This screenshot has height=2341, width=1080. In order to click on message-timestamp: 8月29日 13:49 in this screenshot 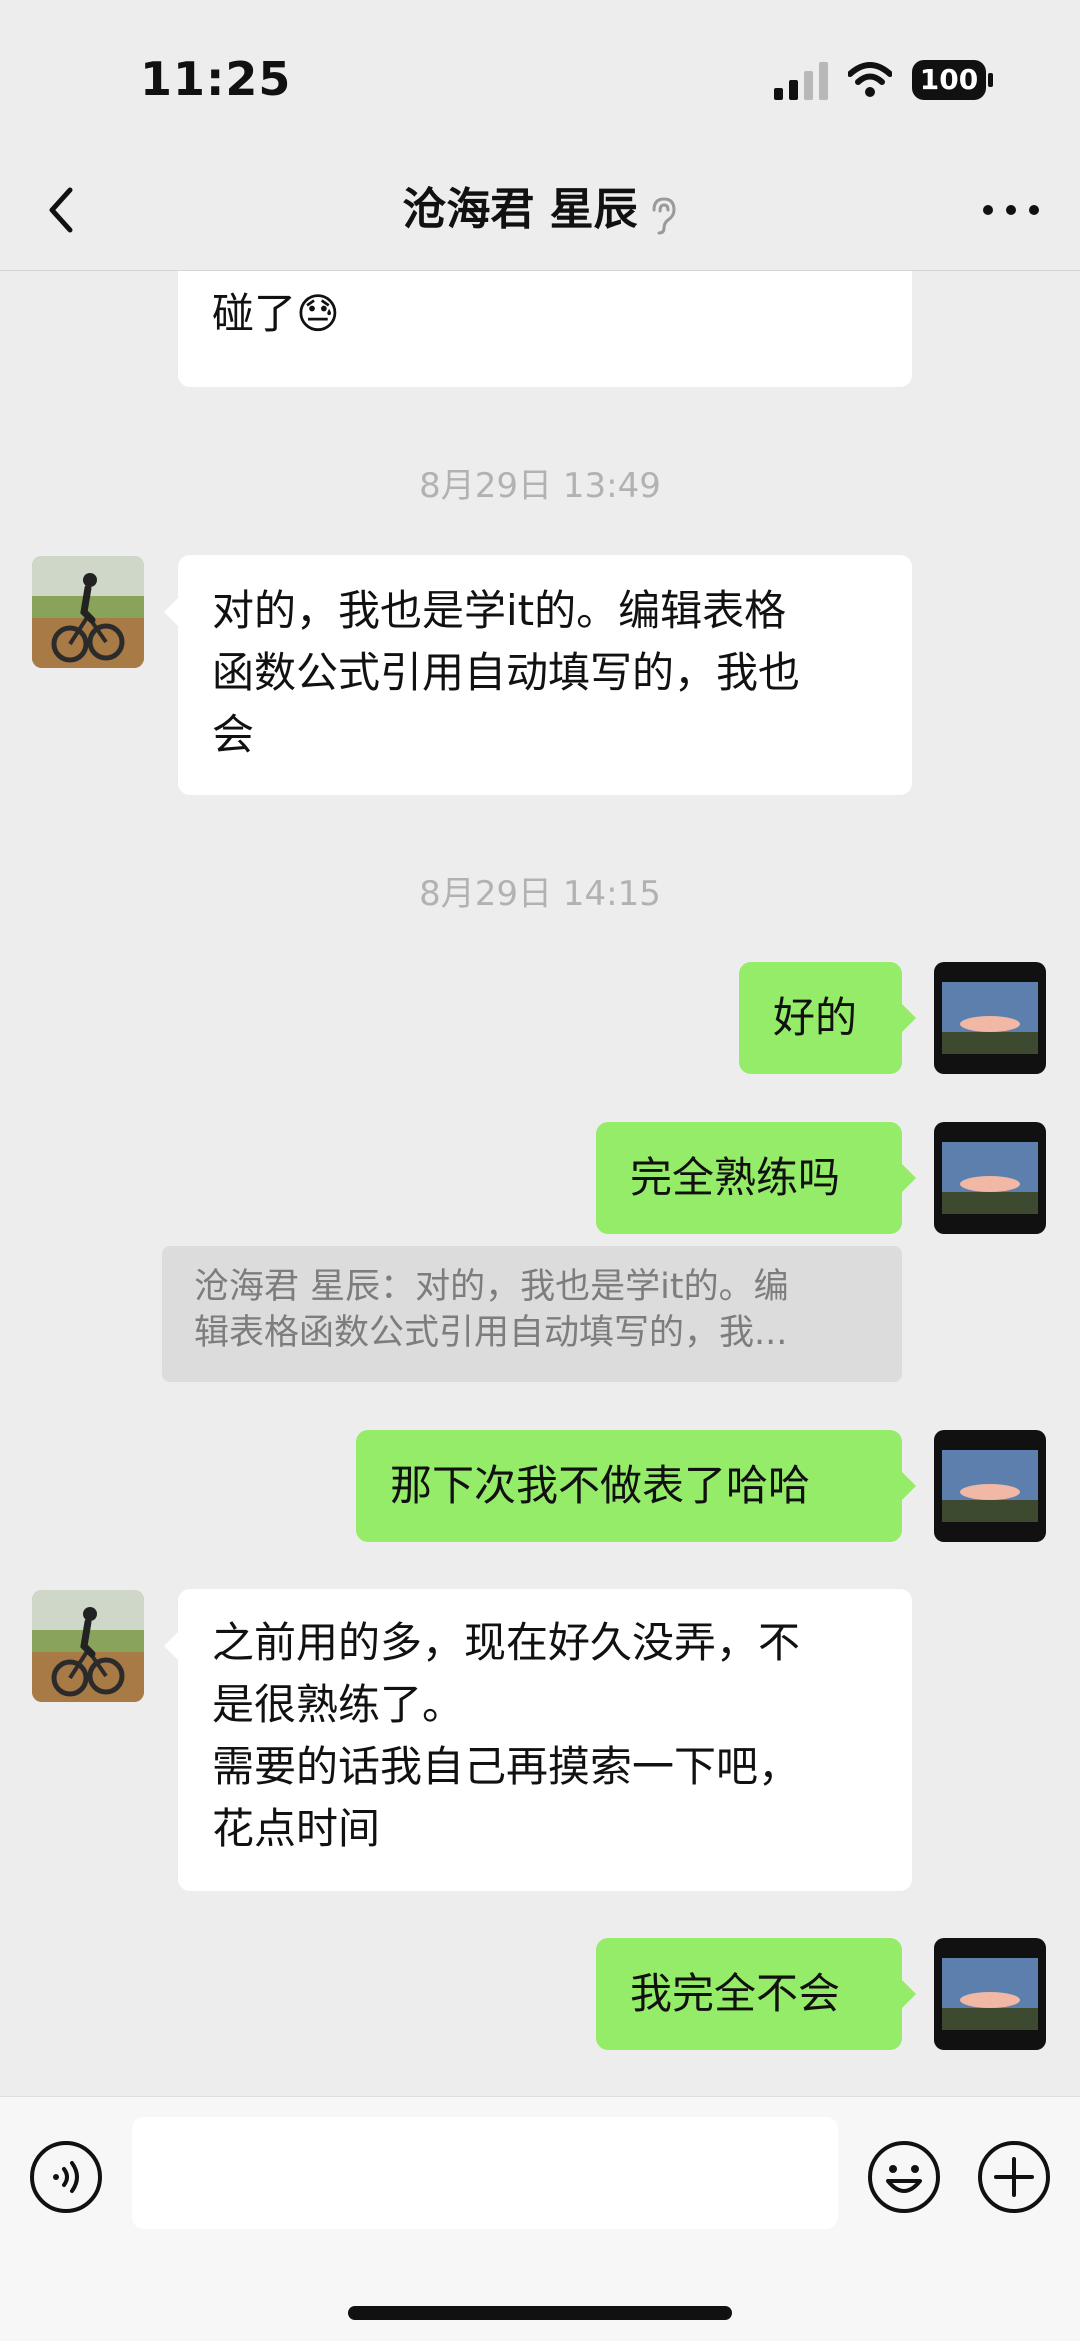, I will do `click(540, 486)`.